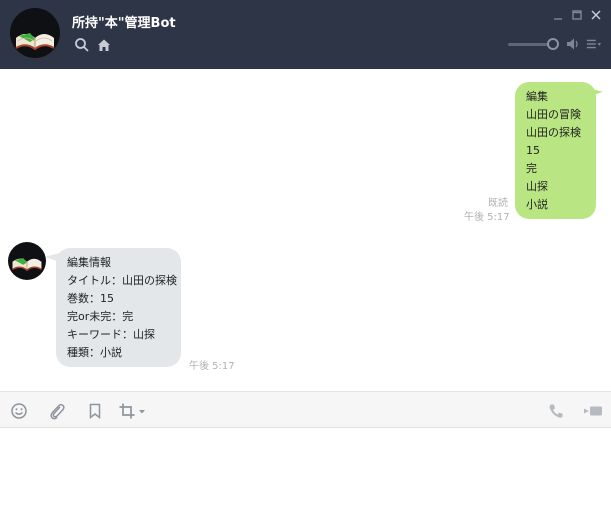 The height and width of the screenshot is (510, 611). Describe the element at coordinates (553, 44) in the screenshot. I see `volume-slider-thumb` at that location.